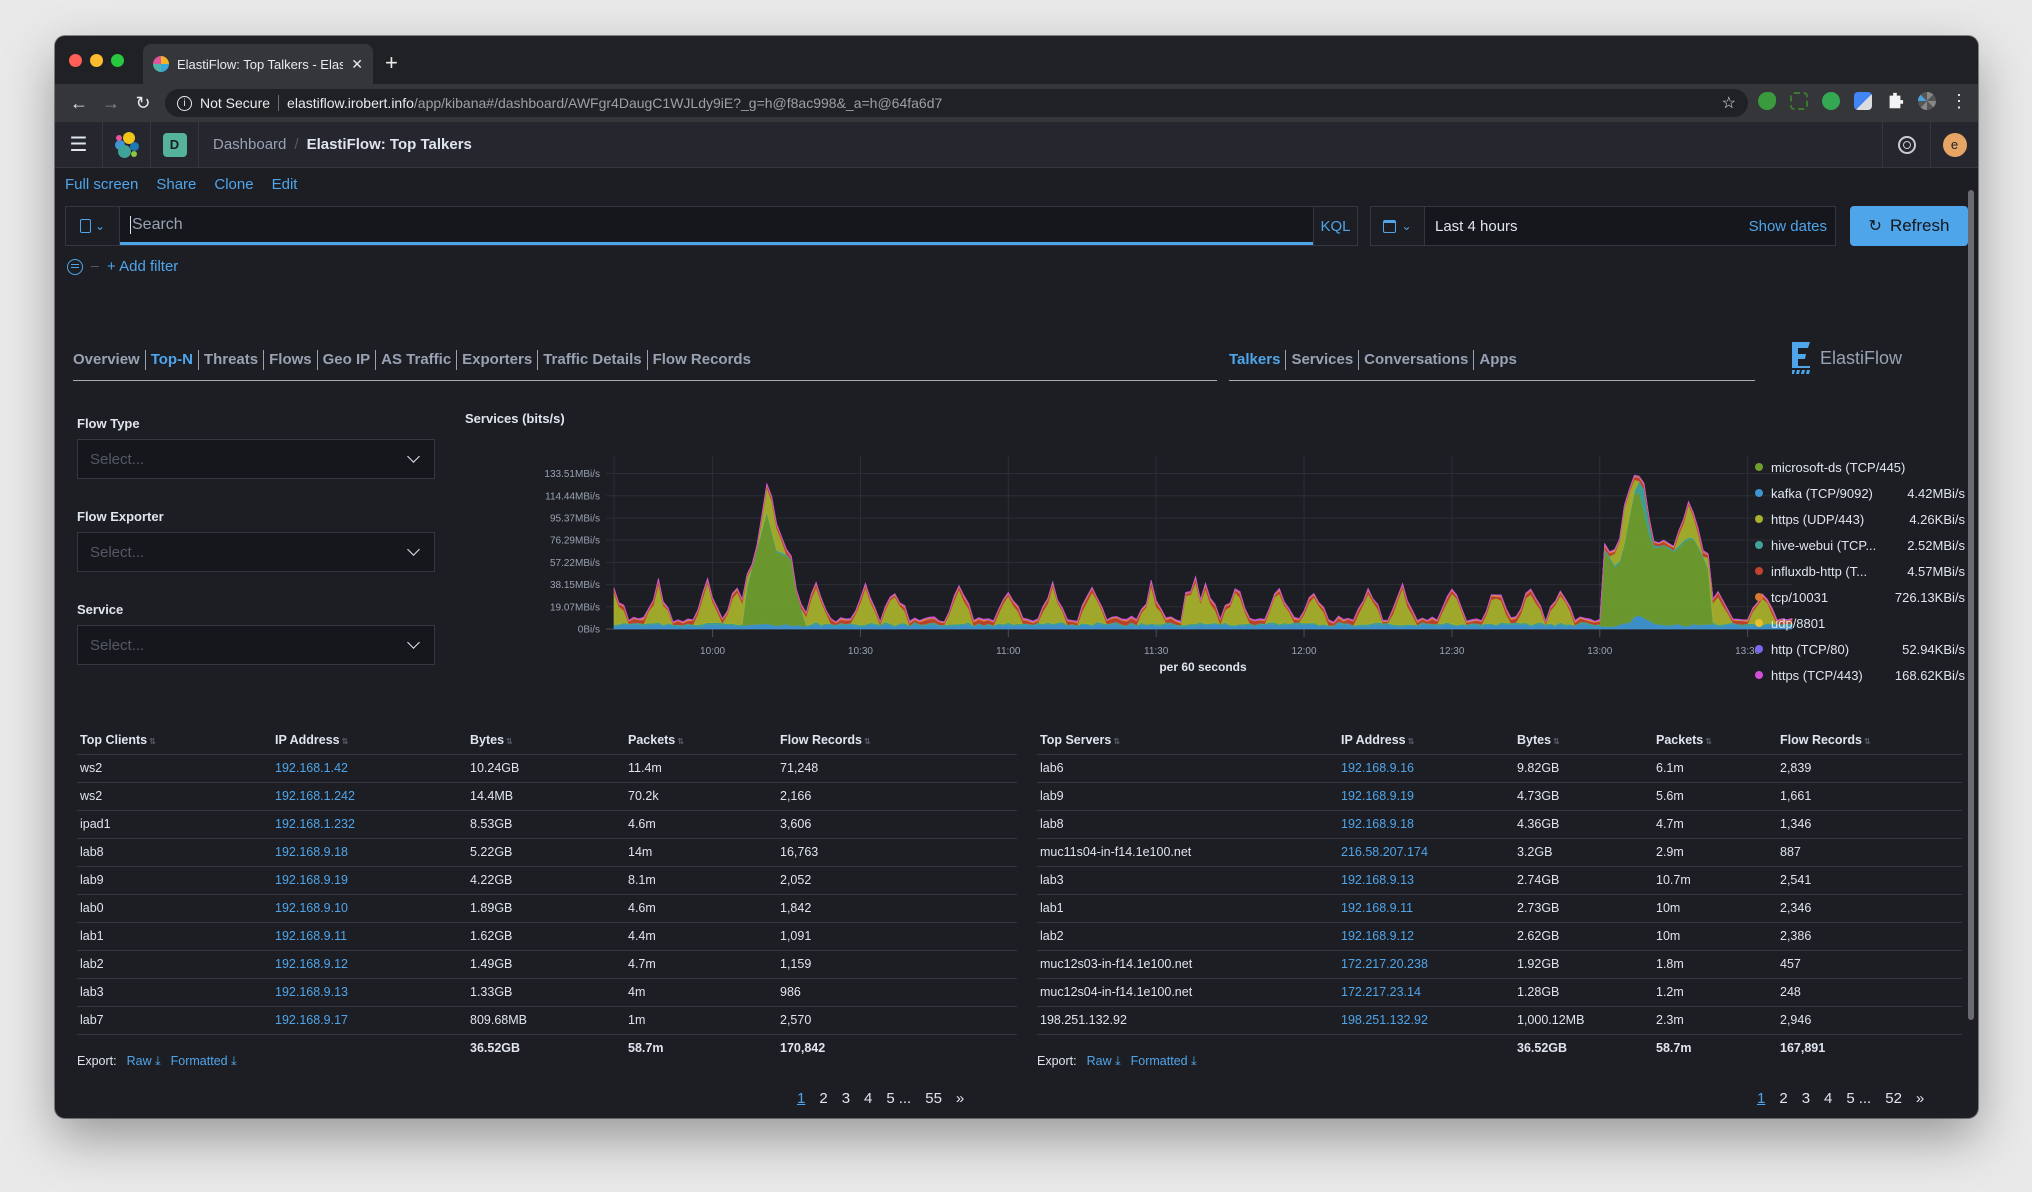 Image resolution: width=2032 pixels, height=1192 pixels. I want to click on legend-item: https (TCP/443) 168.62KBi/s, so click(1860, 675).